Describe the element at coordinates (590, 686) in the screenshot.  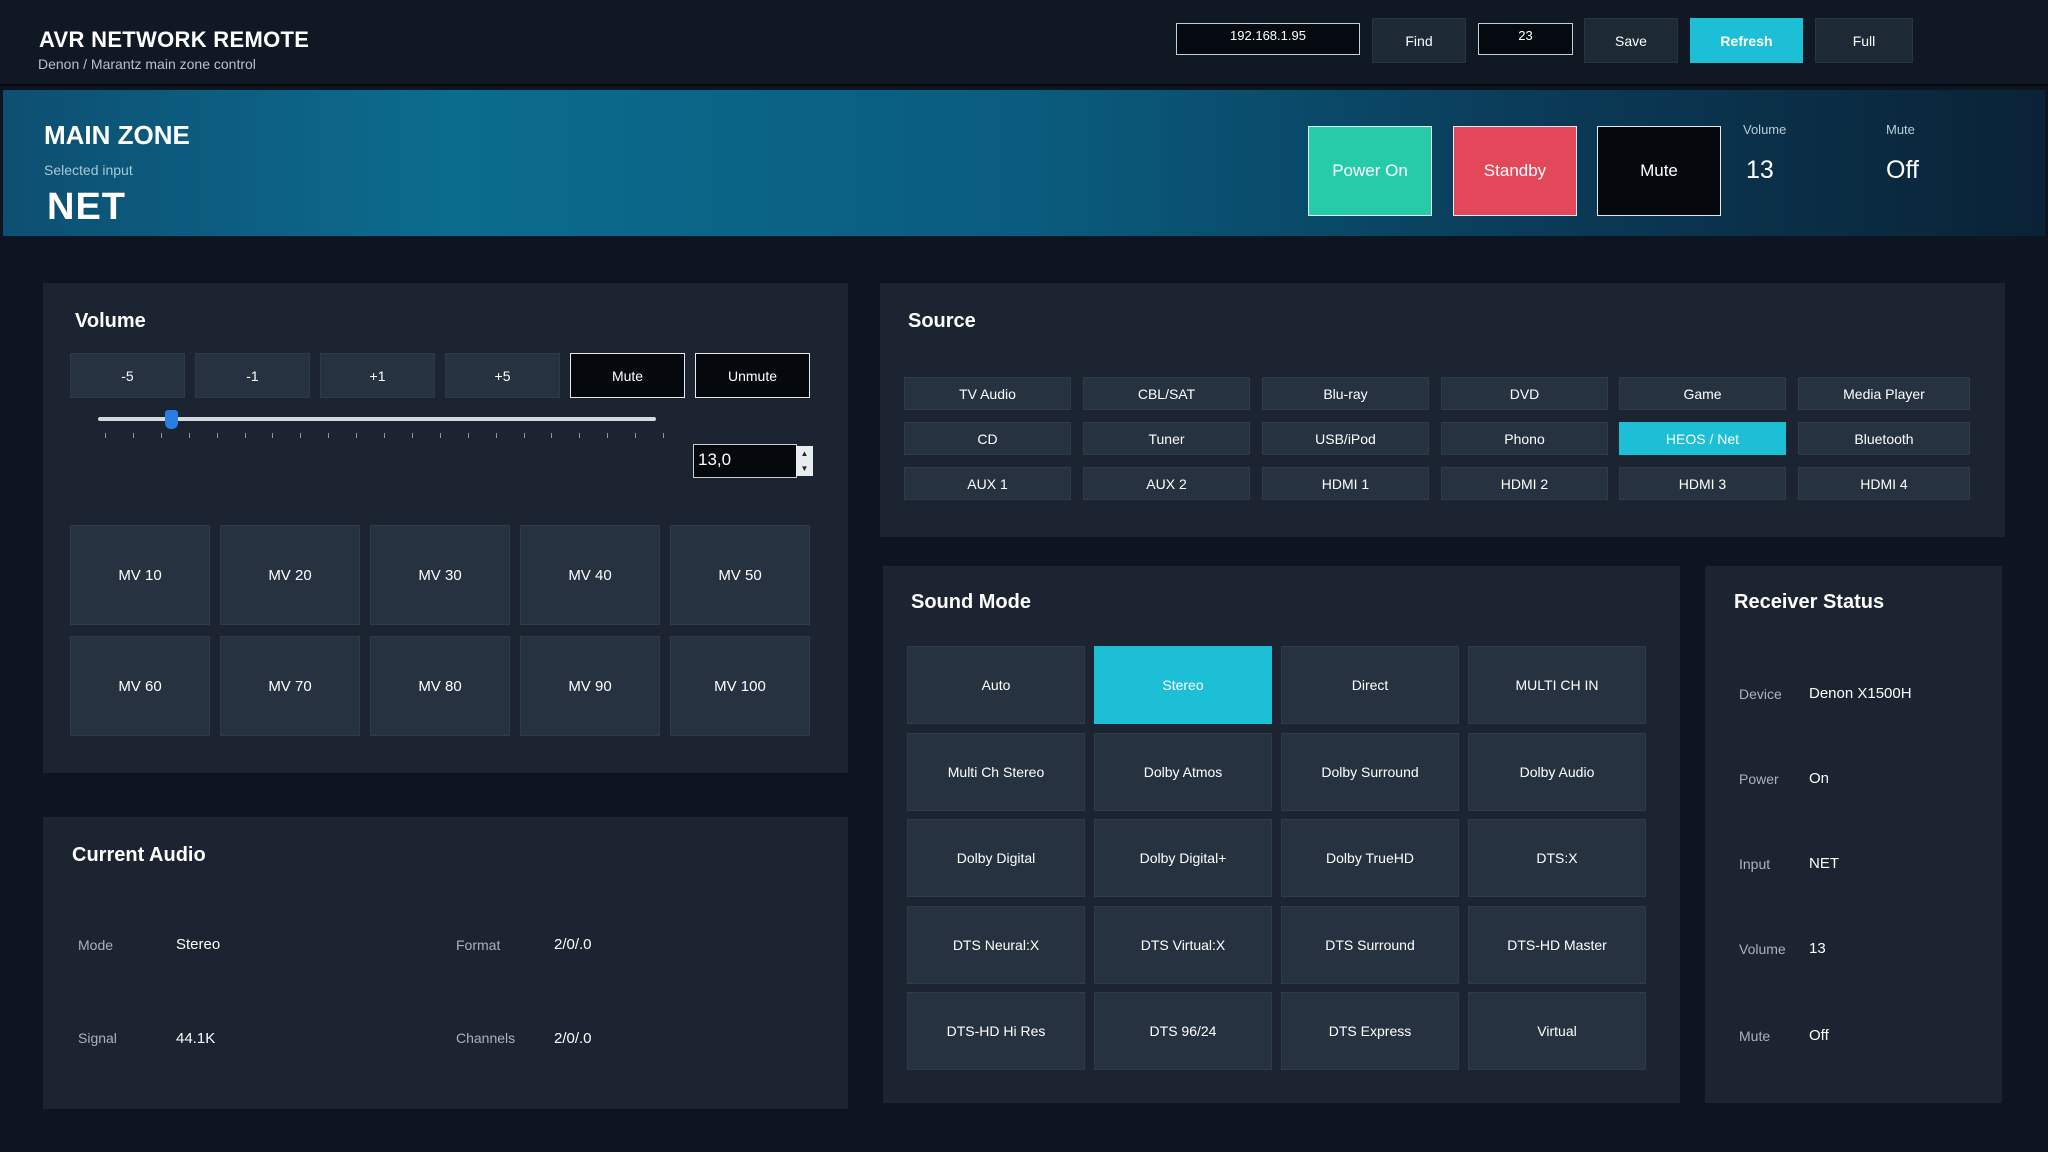
I see `volume-preset-mv-90-button: MV 90` at that location.